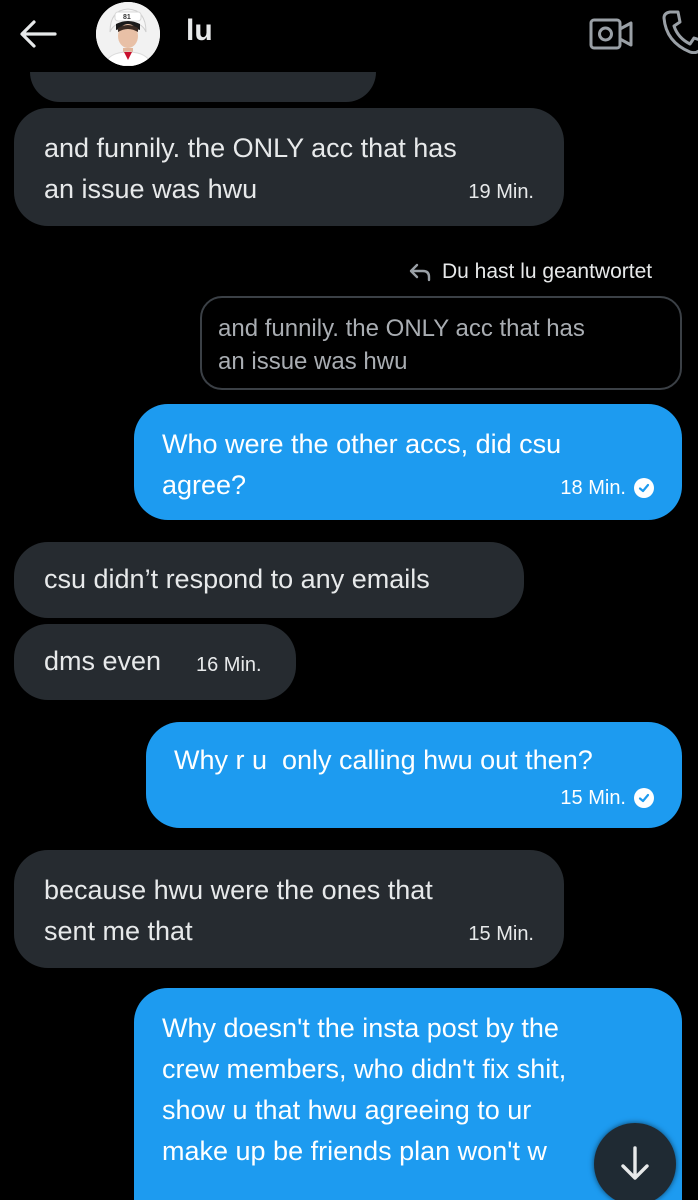 The image size is (698, 1200). I want to click on message-timestamp: 16 Min., so click(229, 665).